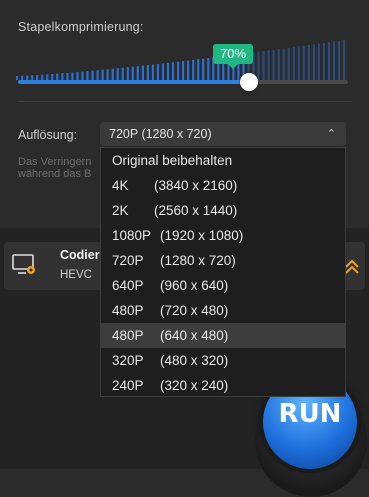  I want to click on option-name: Original beibehalten, so click(172, 160).